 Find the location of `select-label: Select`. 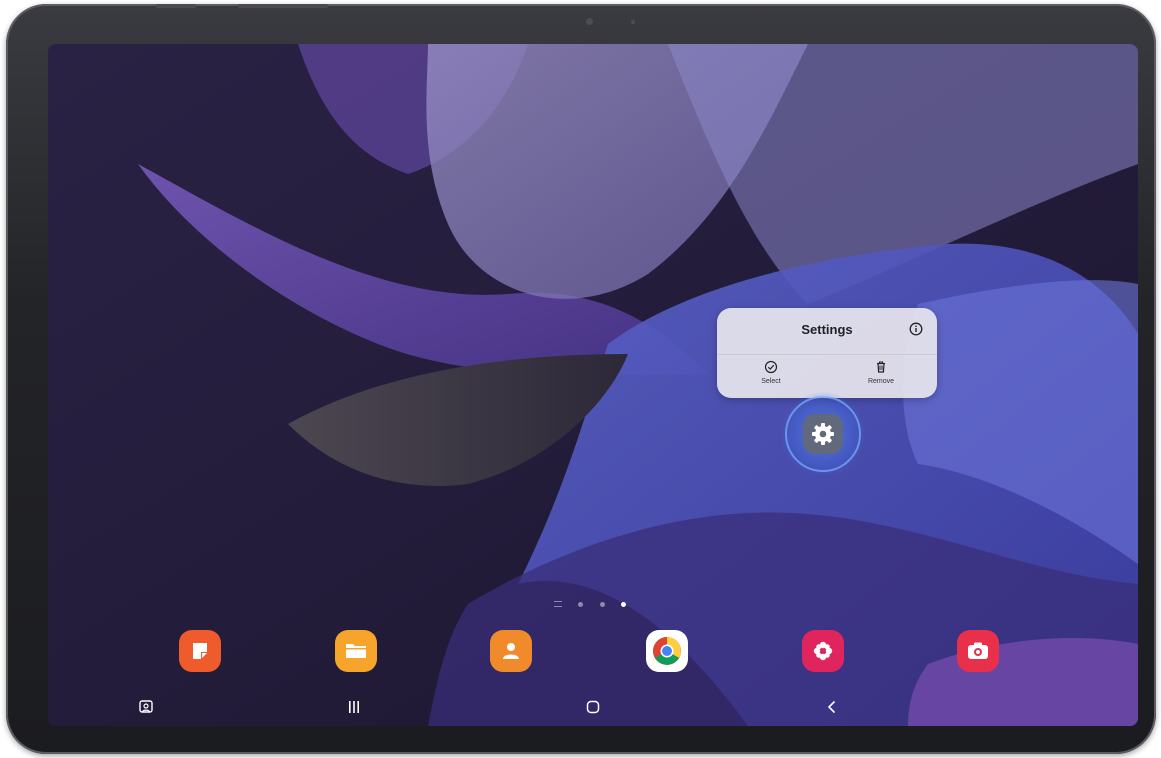

select-label: Select is located at coordinates (771, 381).